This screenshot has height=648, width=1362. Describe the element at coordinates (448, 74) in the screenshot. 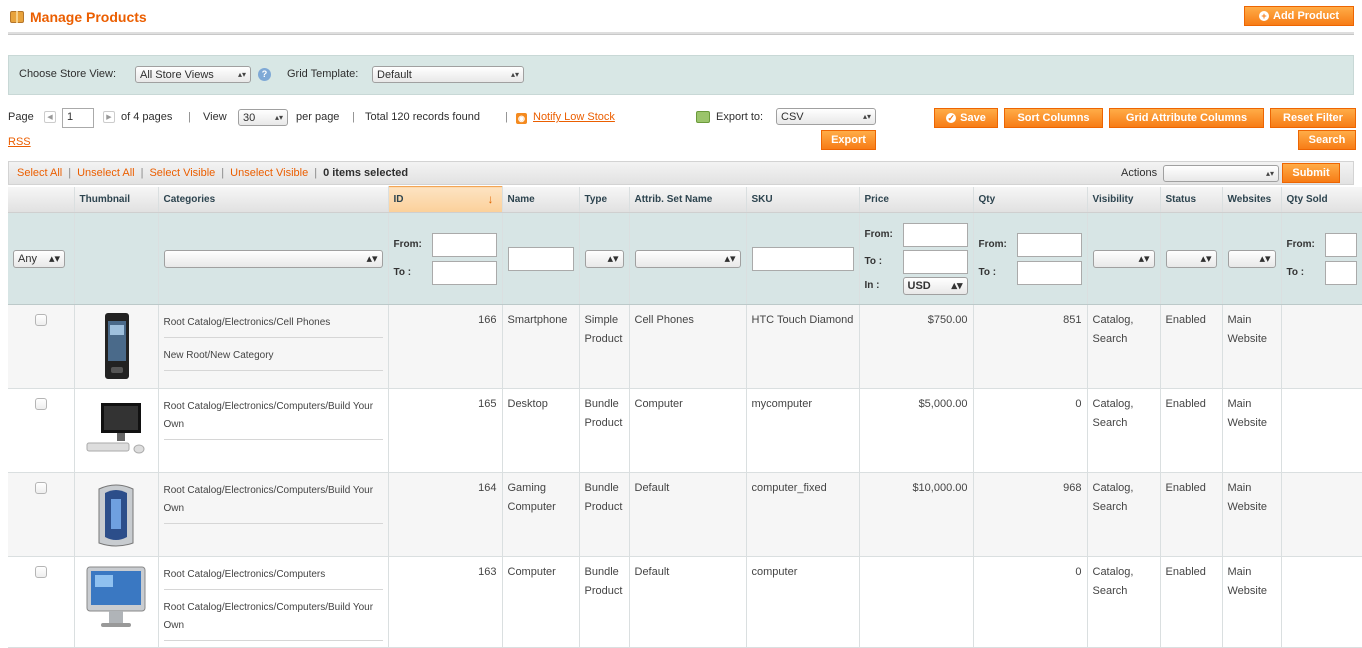

I see `grid-template-select: Default ▴▾` at that location.